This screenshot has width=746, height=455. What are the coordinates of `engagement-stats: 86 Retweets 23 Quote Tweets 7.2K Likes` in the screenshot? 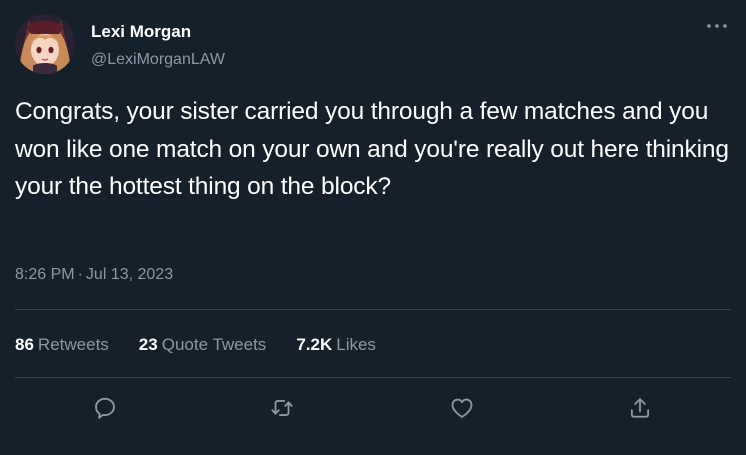 It's located at (210, 345).